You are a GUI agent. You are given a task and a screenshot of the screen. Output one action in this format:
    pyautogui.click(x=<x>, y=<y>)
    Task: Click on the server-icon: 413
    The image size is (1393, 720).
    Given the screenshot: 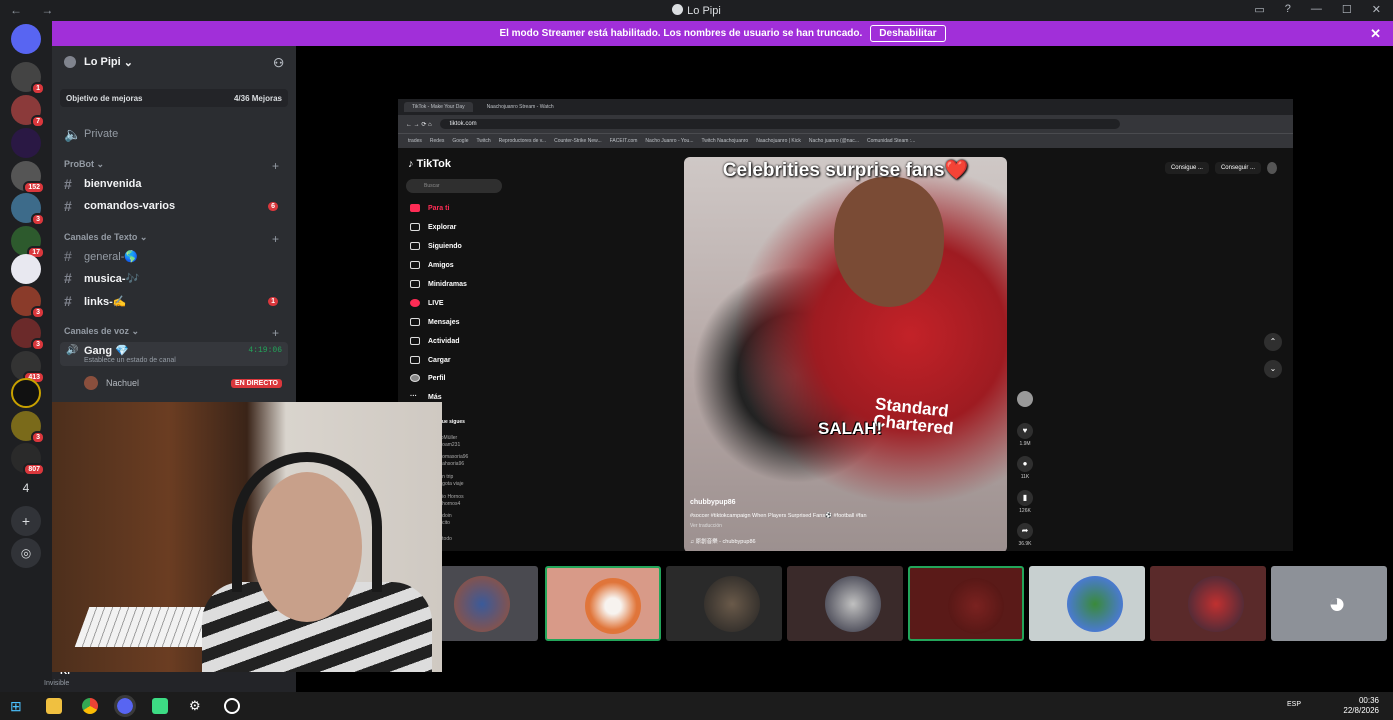 What is the action you would take?
    pyautogui.click(x=28, y=367)
    